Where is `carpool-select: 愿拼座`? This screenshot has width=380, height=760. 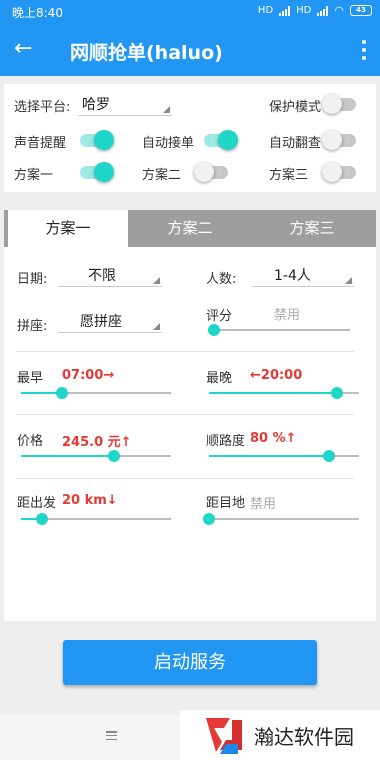
carpool-select: 愿拼座 is located at coordinates (110, 320).